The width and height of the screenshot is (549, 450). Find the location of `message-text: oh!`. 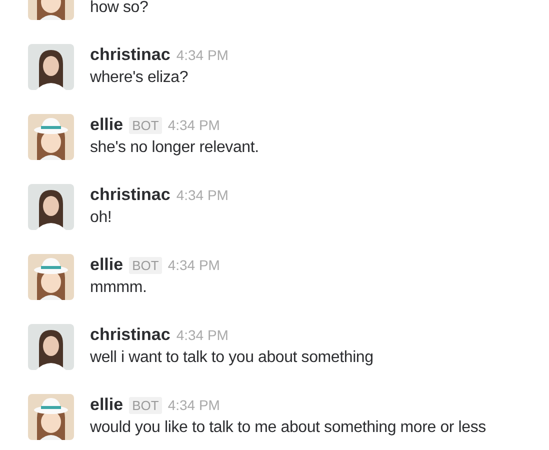

message-text: oh! is located at coordinates (101, 218).